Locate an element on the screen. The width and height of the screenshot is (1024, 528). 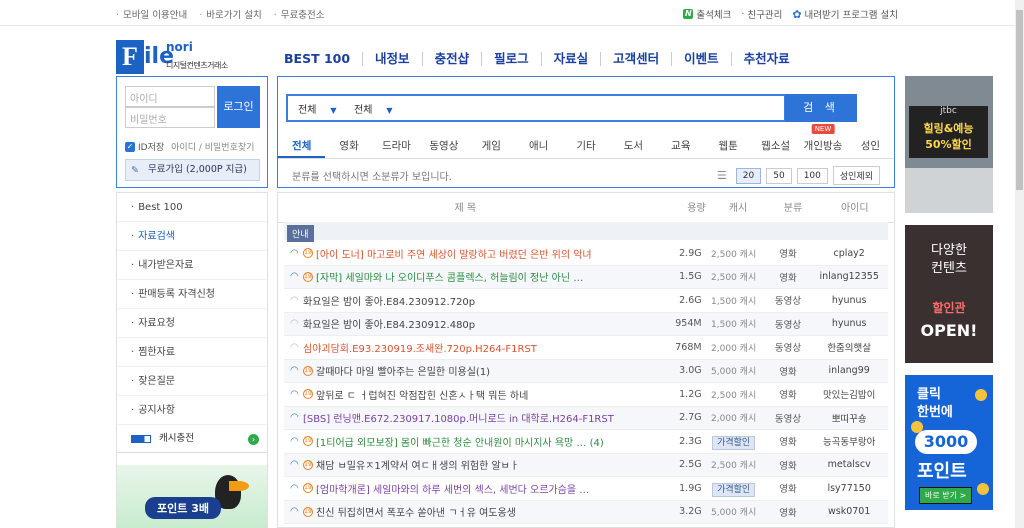
per-page-50: 50 is located at coordinates (779, 175).